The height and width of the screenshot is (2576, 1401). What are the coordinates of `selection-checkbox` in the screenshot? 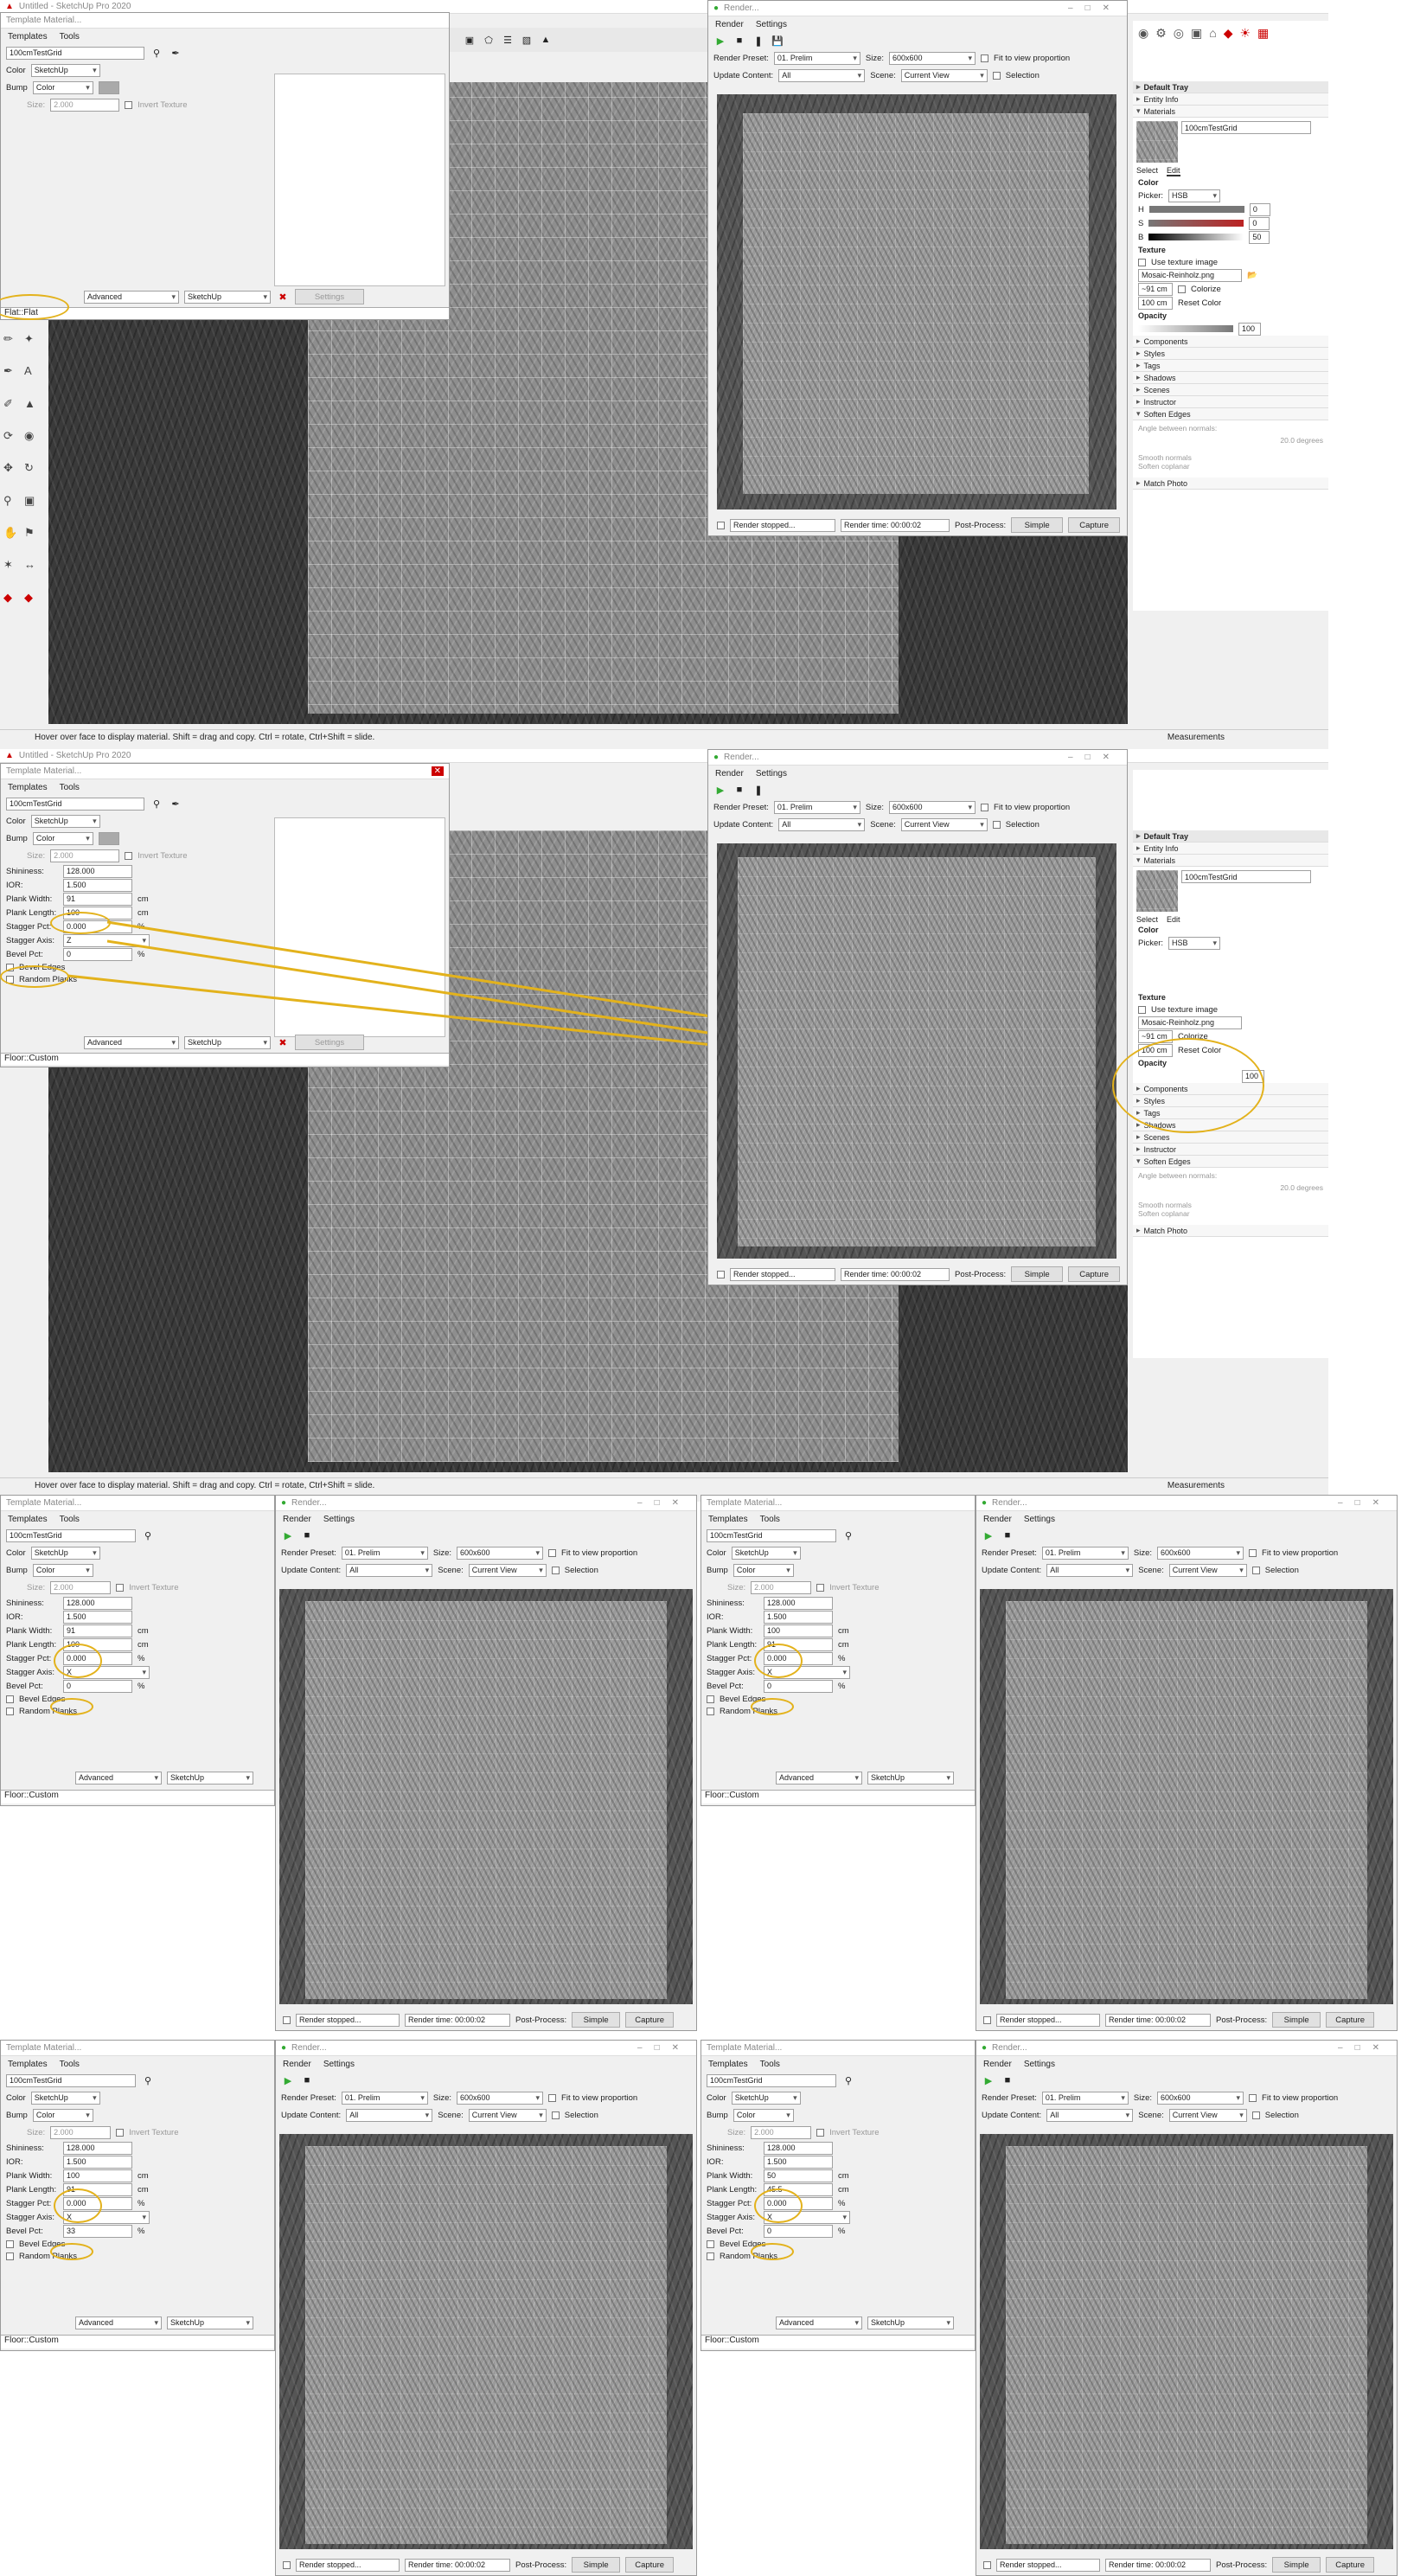 It's located at (555, 2115).